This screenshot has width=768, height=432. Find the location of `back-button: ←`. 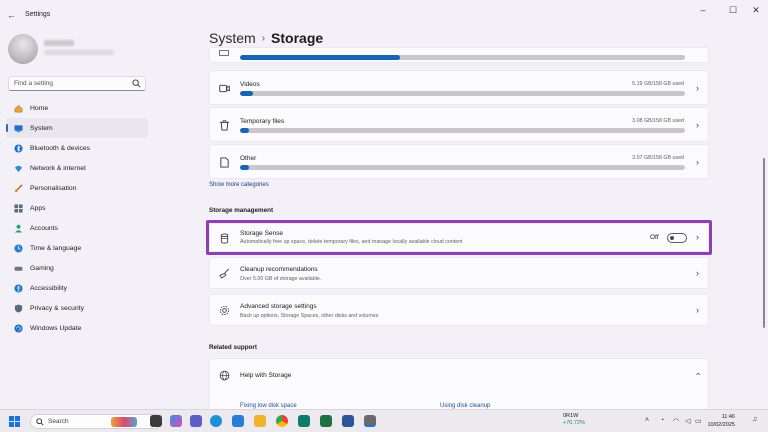

back-button: ← is located at coordinates (11, 15).